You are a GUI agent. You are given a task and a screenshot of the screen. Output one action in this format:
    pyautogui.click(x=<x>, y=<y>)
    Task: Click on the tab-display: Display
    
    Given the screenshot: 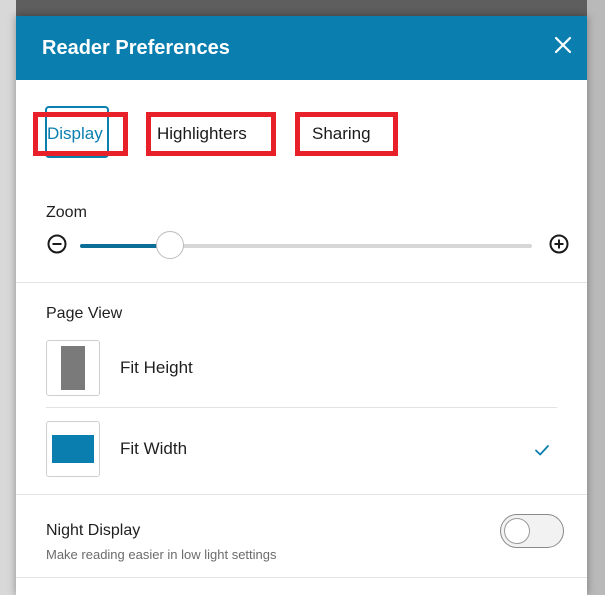 What is the action you would take?
    pyautogui.click(x=77, y=132)
    